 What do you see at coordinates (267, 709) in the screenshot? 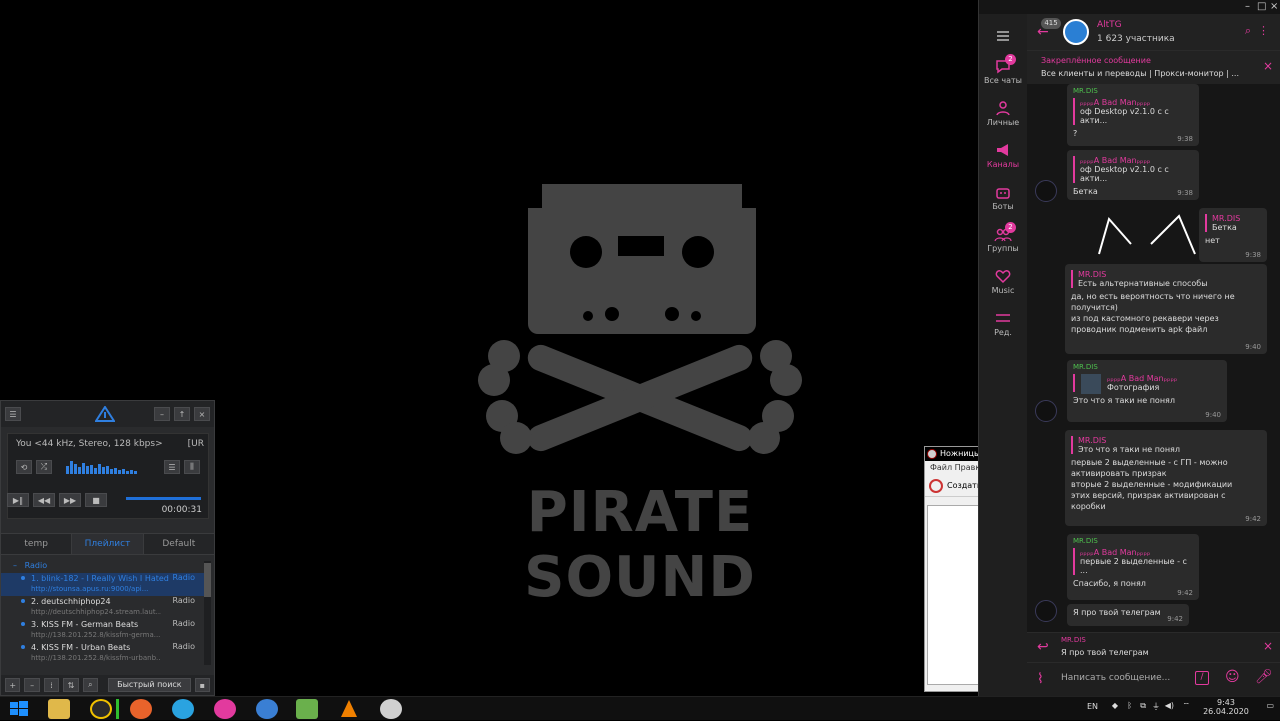
I see `qbittorrent-icon` at bounding box center [267, 709].